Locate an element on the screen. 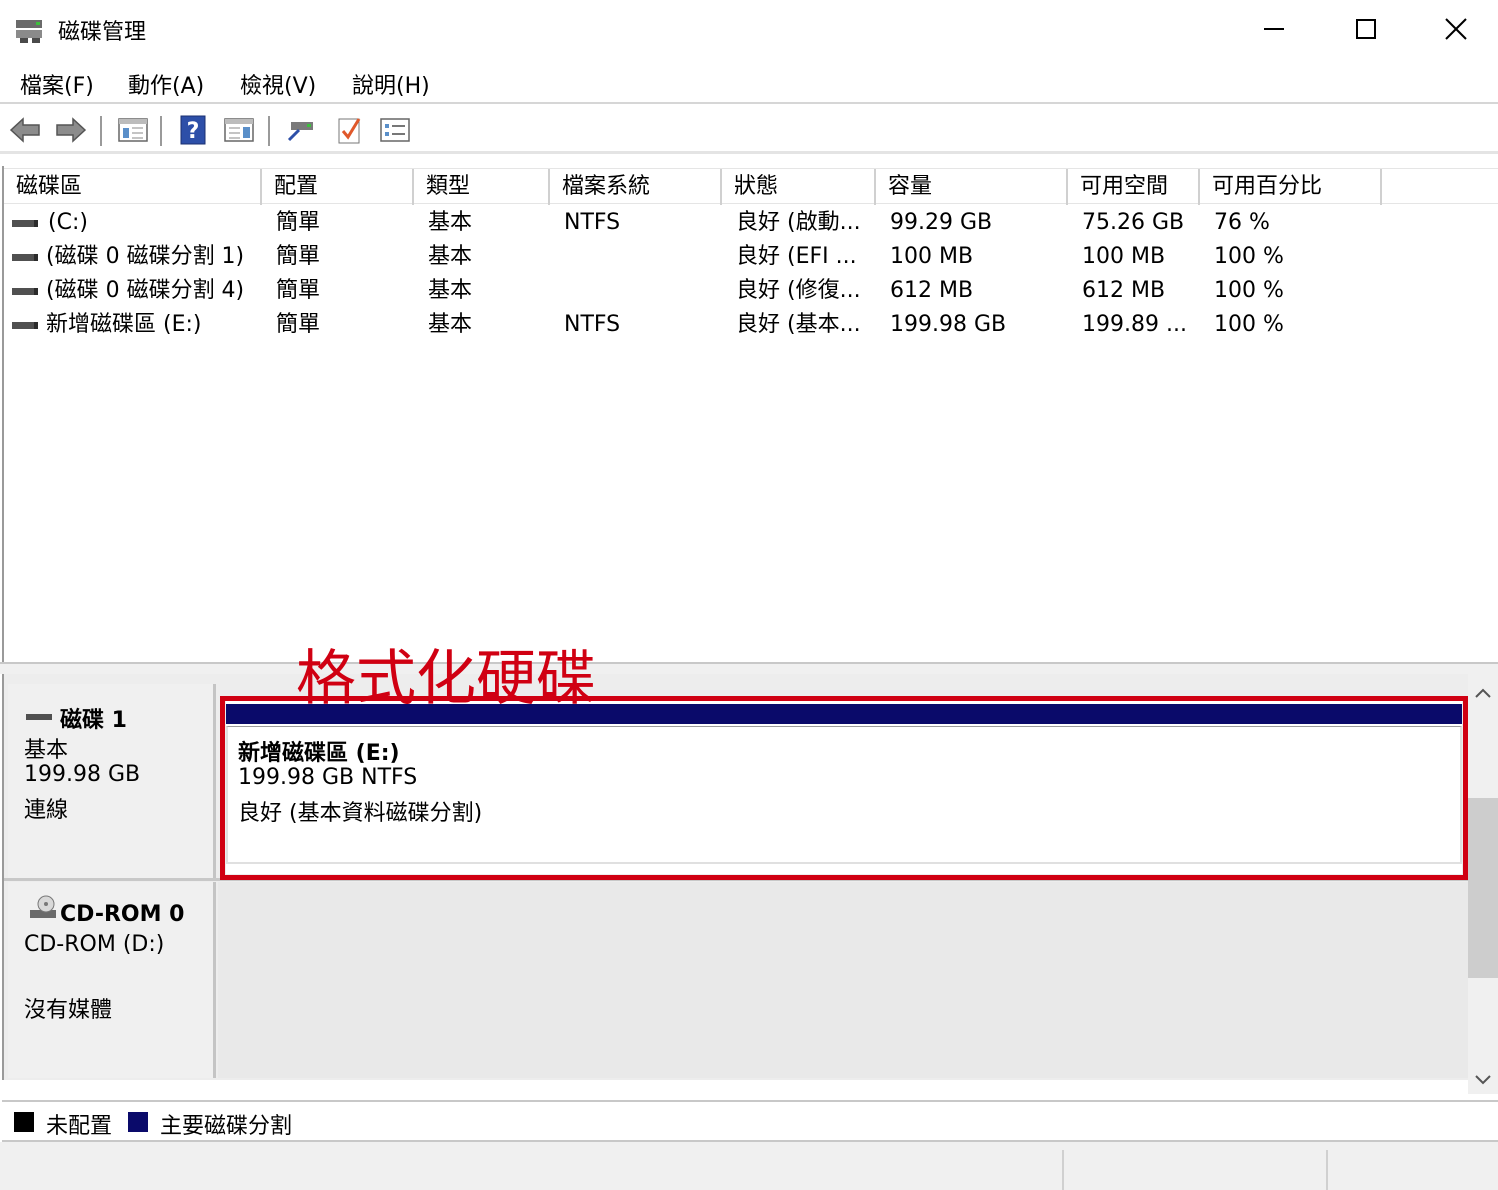  annotation-highlight-box is located at coordinates (844, 788).